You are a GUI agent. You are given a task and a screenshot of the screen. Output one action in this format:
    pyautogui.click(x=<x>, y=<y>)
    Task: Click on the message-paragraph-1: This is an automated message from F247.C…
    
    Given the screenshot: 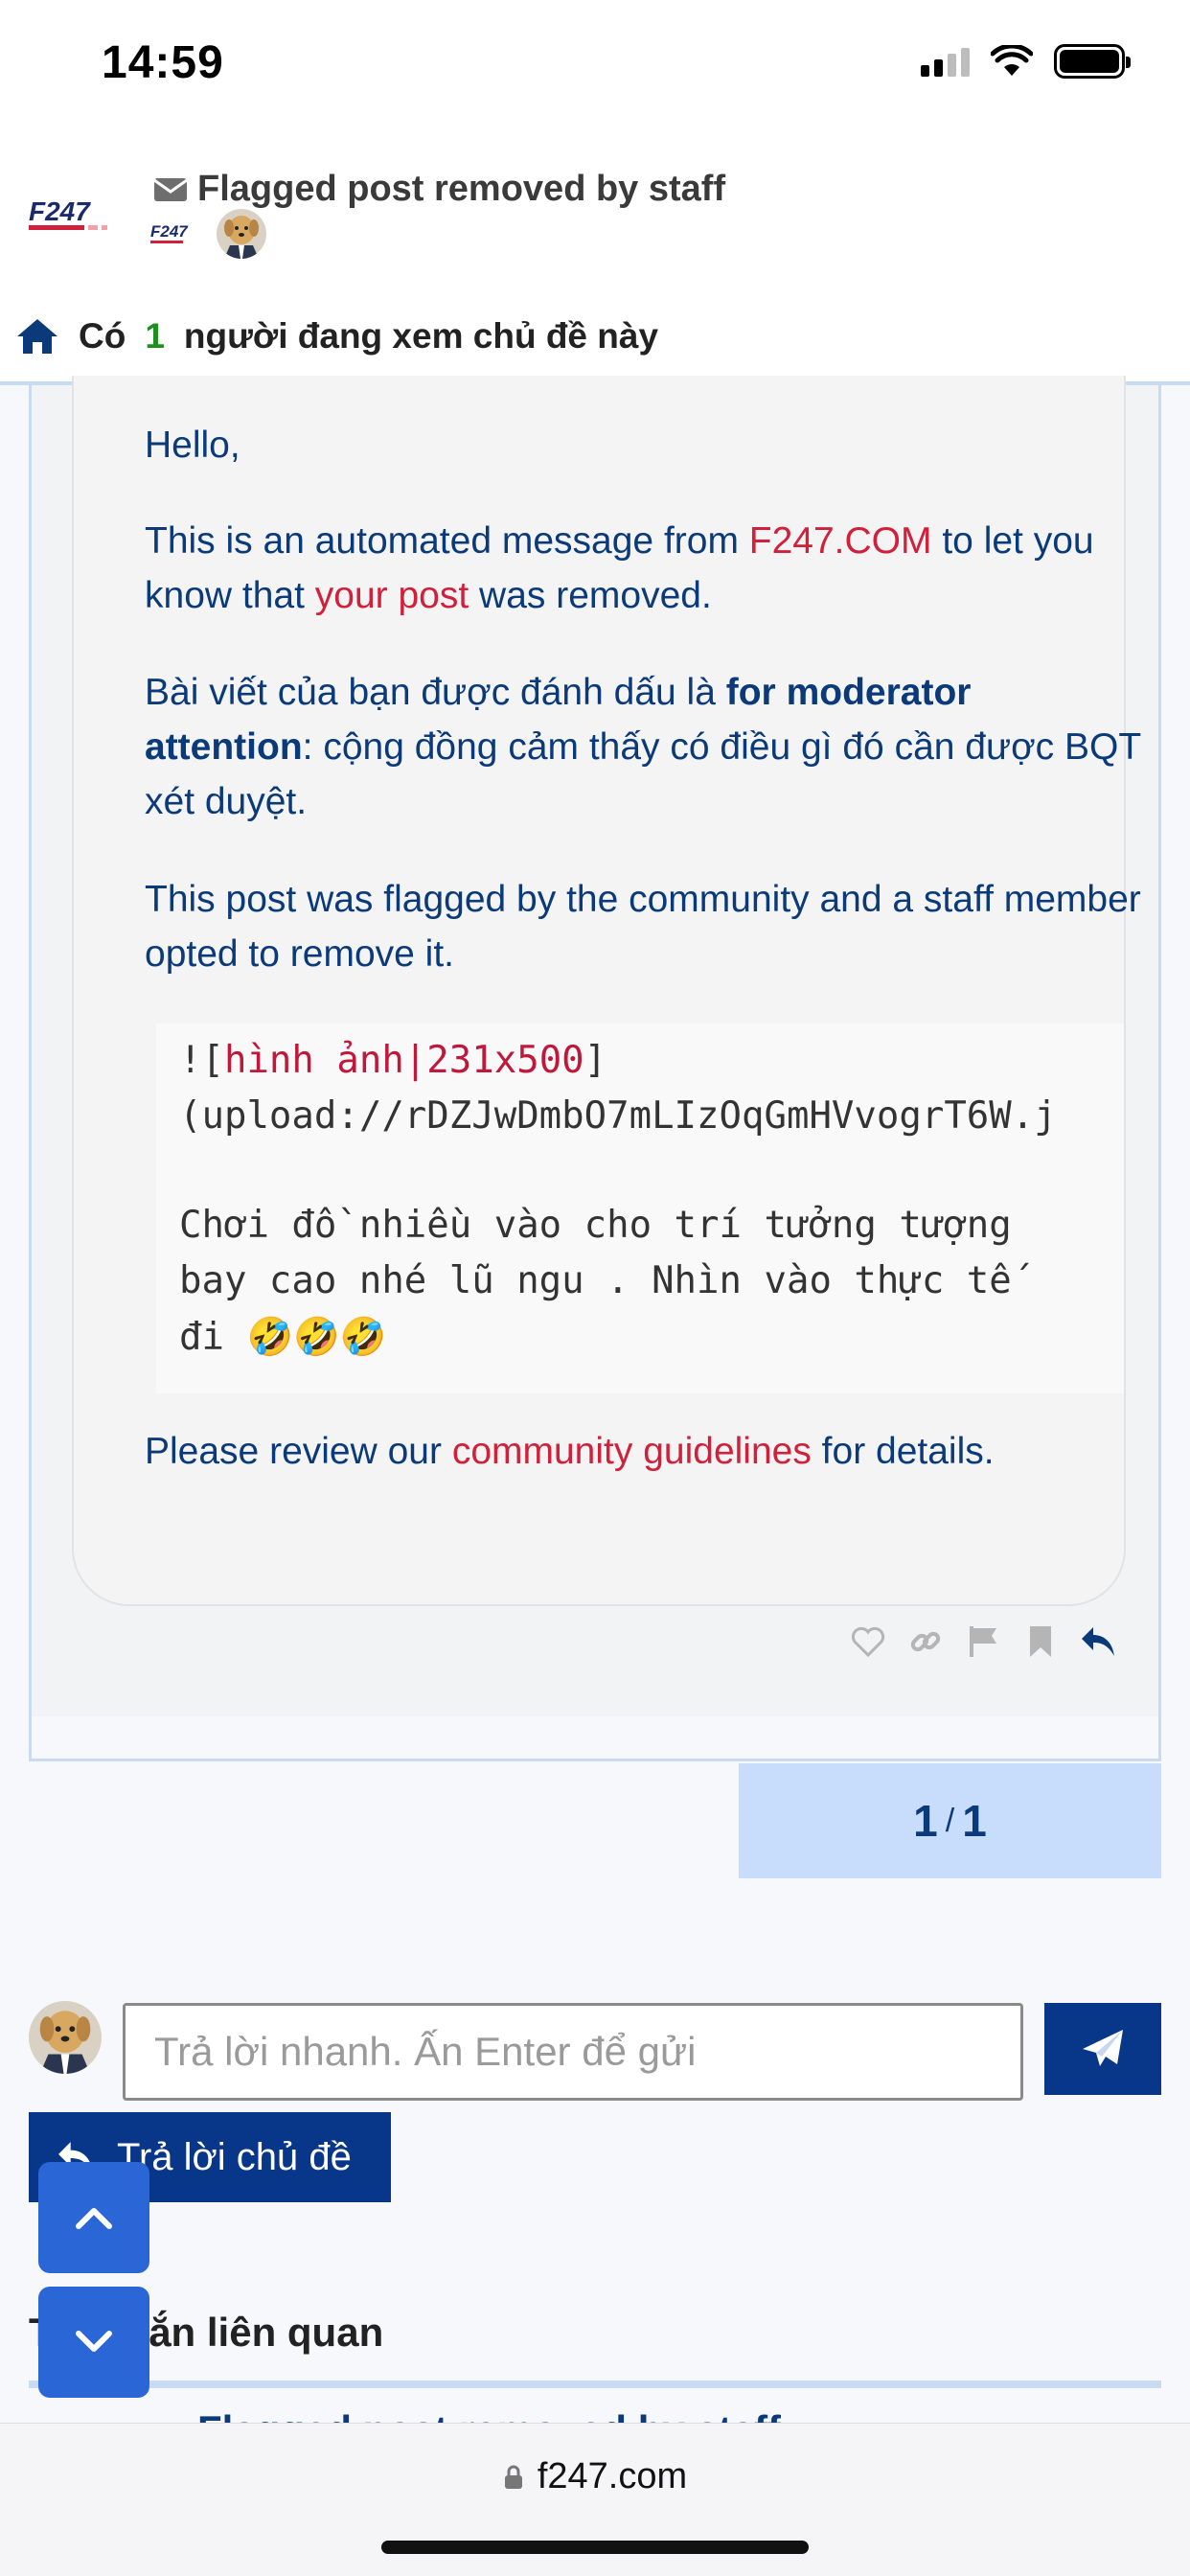 What is the action you would take?
    pyautogui.click(x=620, y=568)
    